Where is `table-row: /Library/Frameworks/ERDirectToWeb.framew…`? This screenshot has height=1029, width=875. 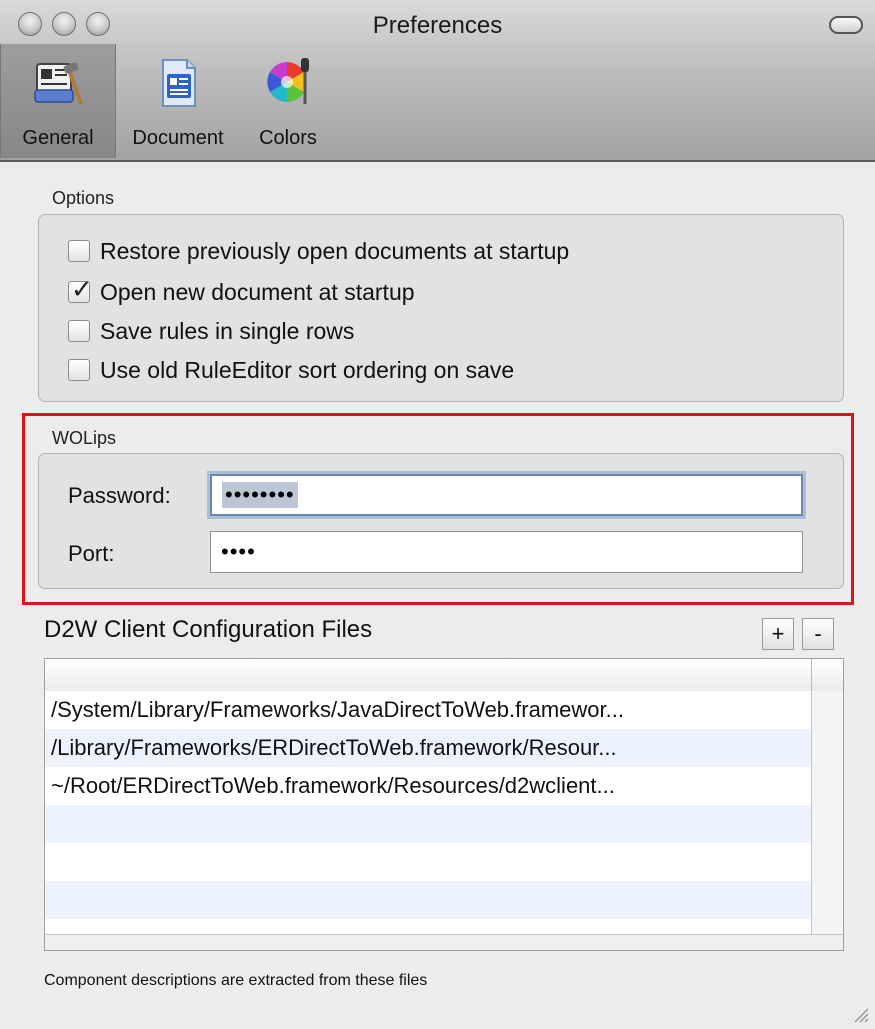
table-row: /Library/Frameworks/ERDirectToWeb.framew… is located at coordinates (428, 748).